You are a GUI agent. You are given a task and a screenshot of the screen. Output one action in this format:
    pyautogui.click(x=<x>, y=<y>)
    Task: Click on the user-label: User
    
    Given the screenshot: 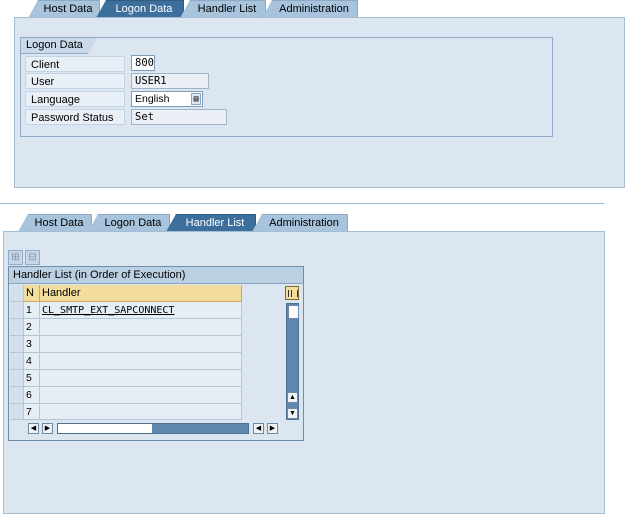 What is the action you would take?
    pyautogui.click(x=75, y=81)
    